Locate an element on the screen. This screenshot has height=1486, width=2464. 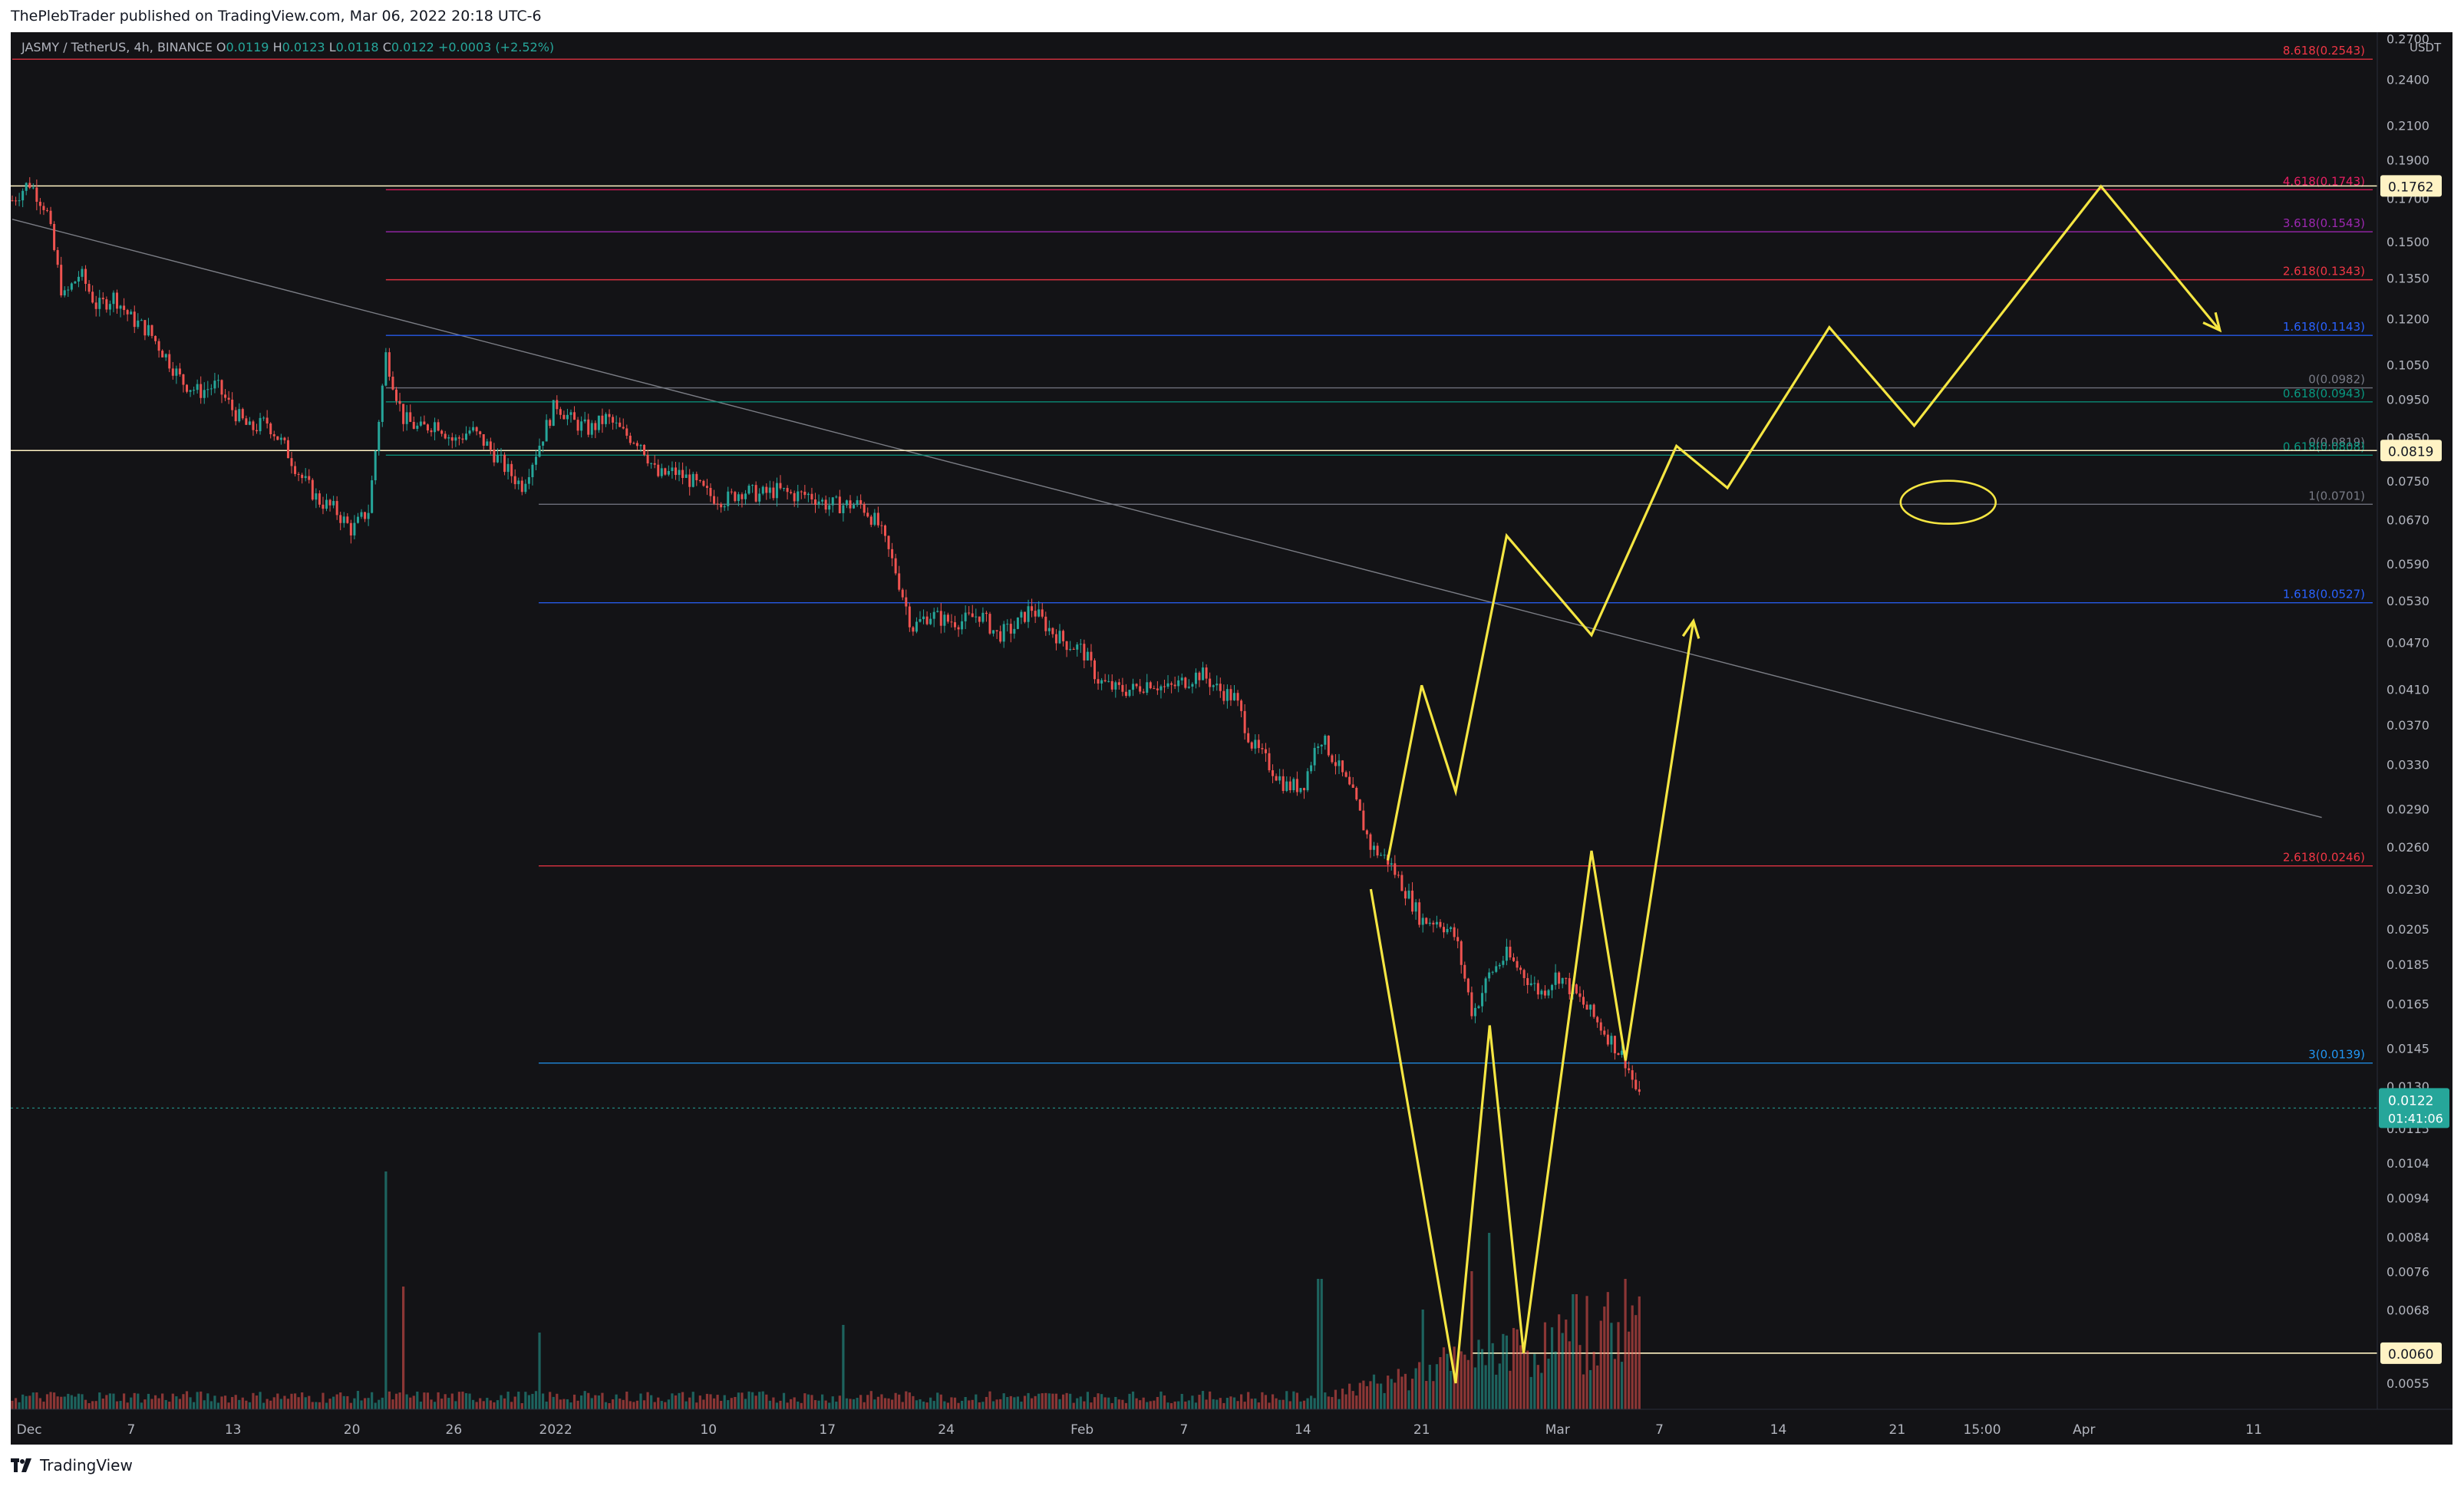
price-unit-label: USDT is located at coordinates (2426, 47).